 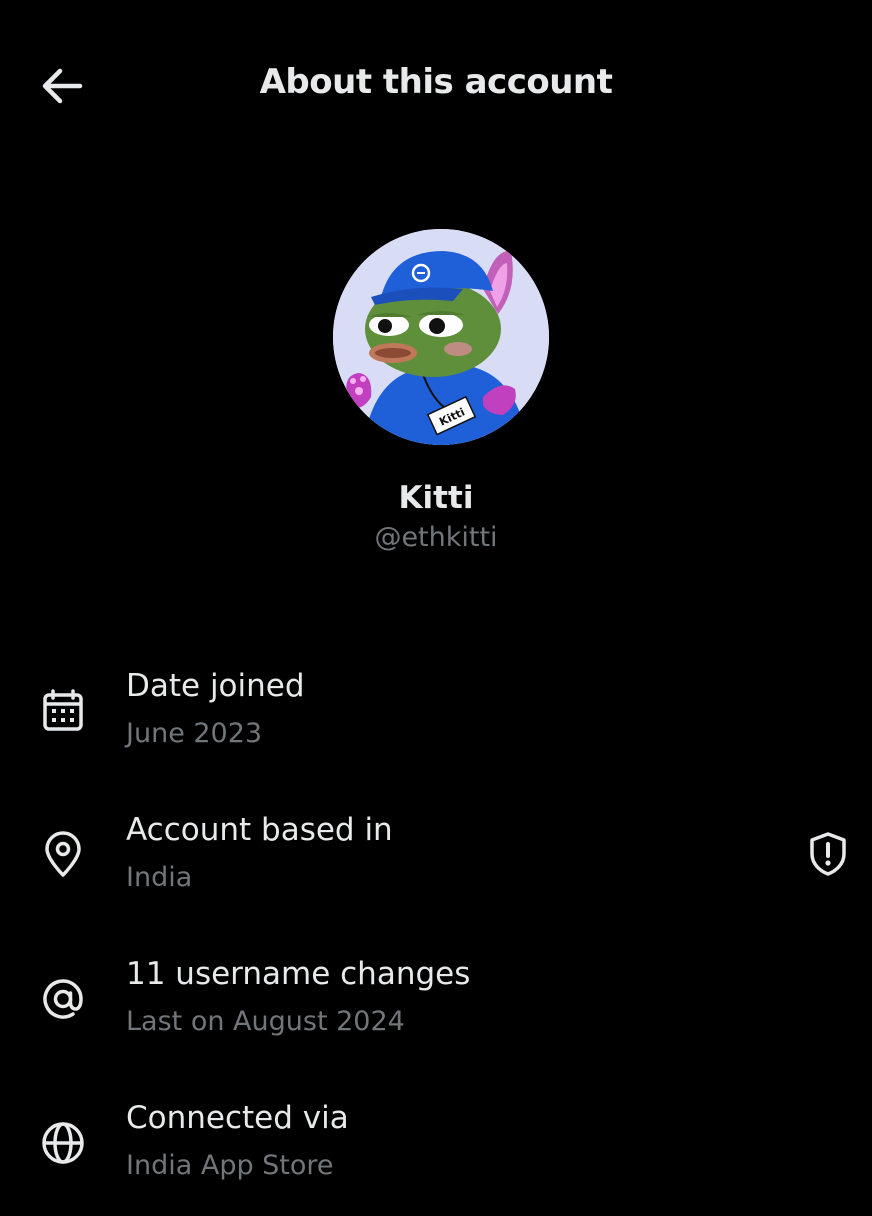 What do you see at coordinates (436, 1156) in the screenshot?
I see `info-row-connected-via: Connected via India App Store` at bounding box center [436, 1156].